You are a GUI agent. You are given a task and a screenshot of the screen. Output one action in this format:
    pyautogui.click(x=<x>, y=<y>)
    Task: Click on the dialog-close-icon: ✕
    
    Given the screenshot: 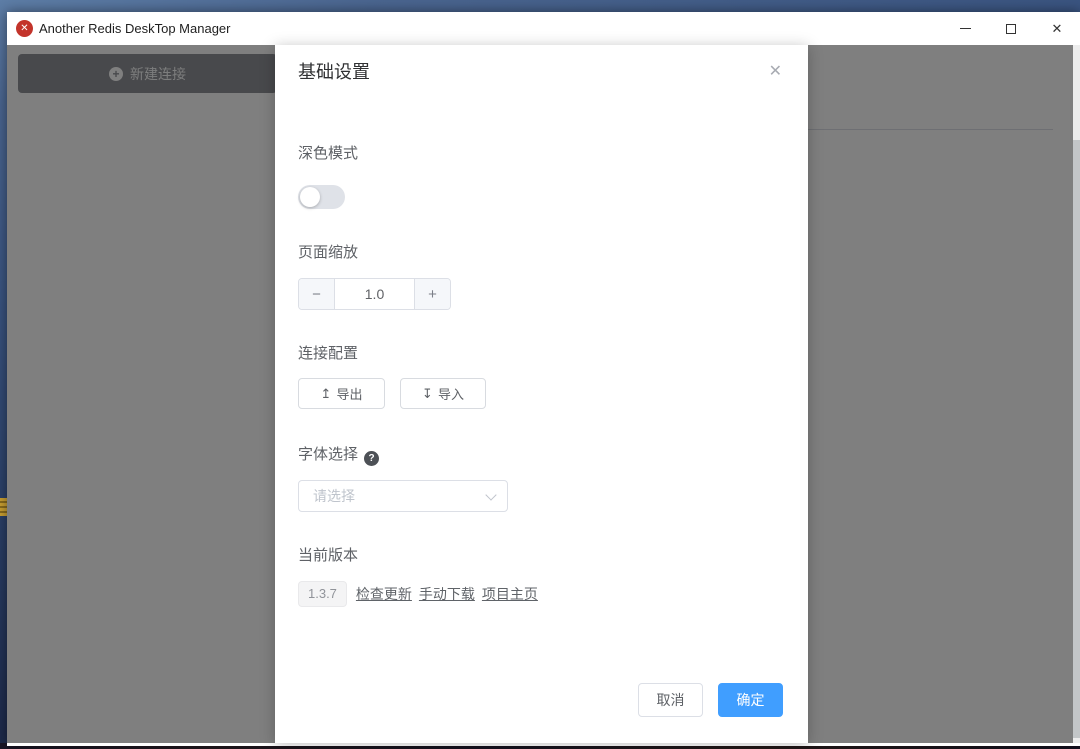 What is the action you would take?
    pyautogui.click(x=775, y=71)
    